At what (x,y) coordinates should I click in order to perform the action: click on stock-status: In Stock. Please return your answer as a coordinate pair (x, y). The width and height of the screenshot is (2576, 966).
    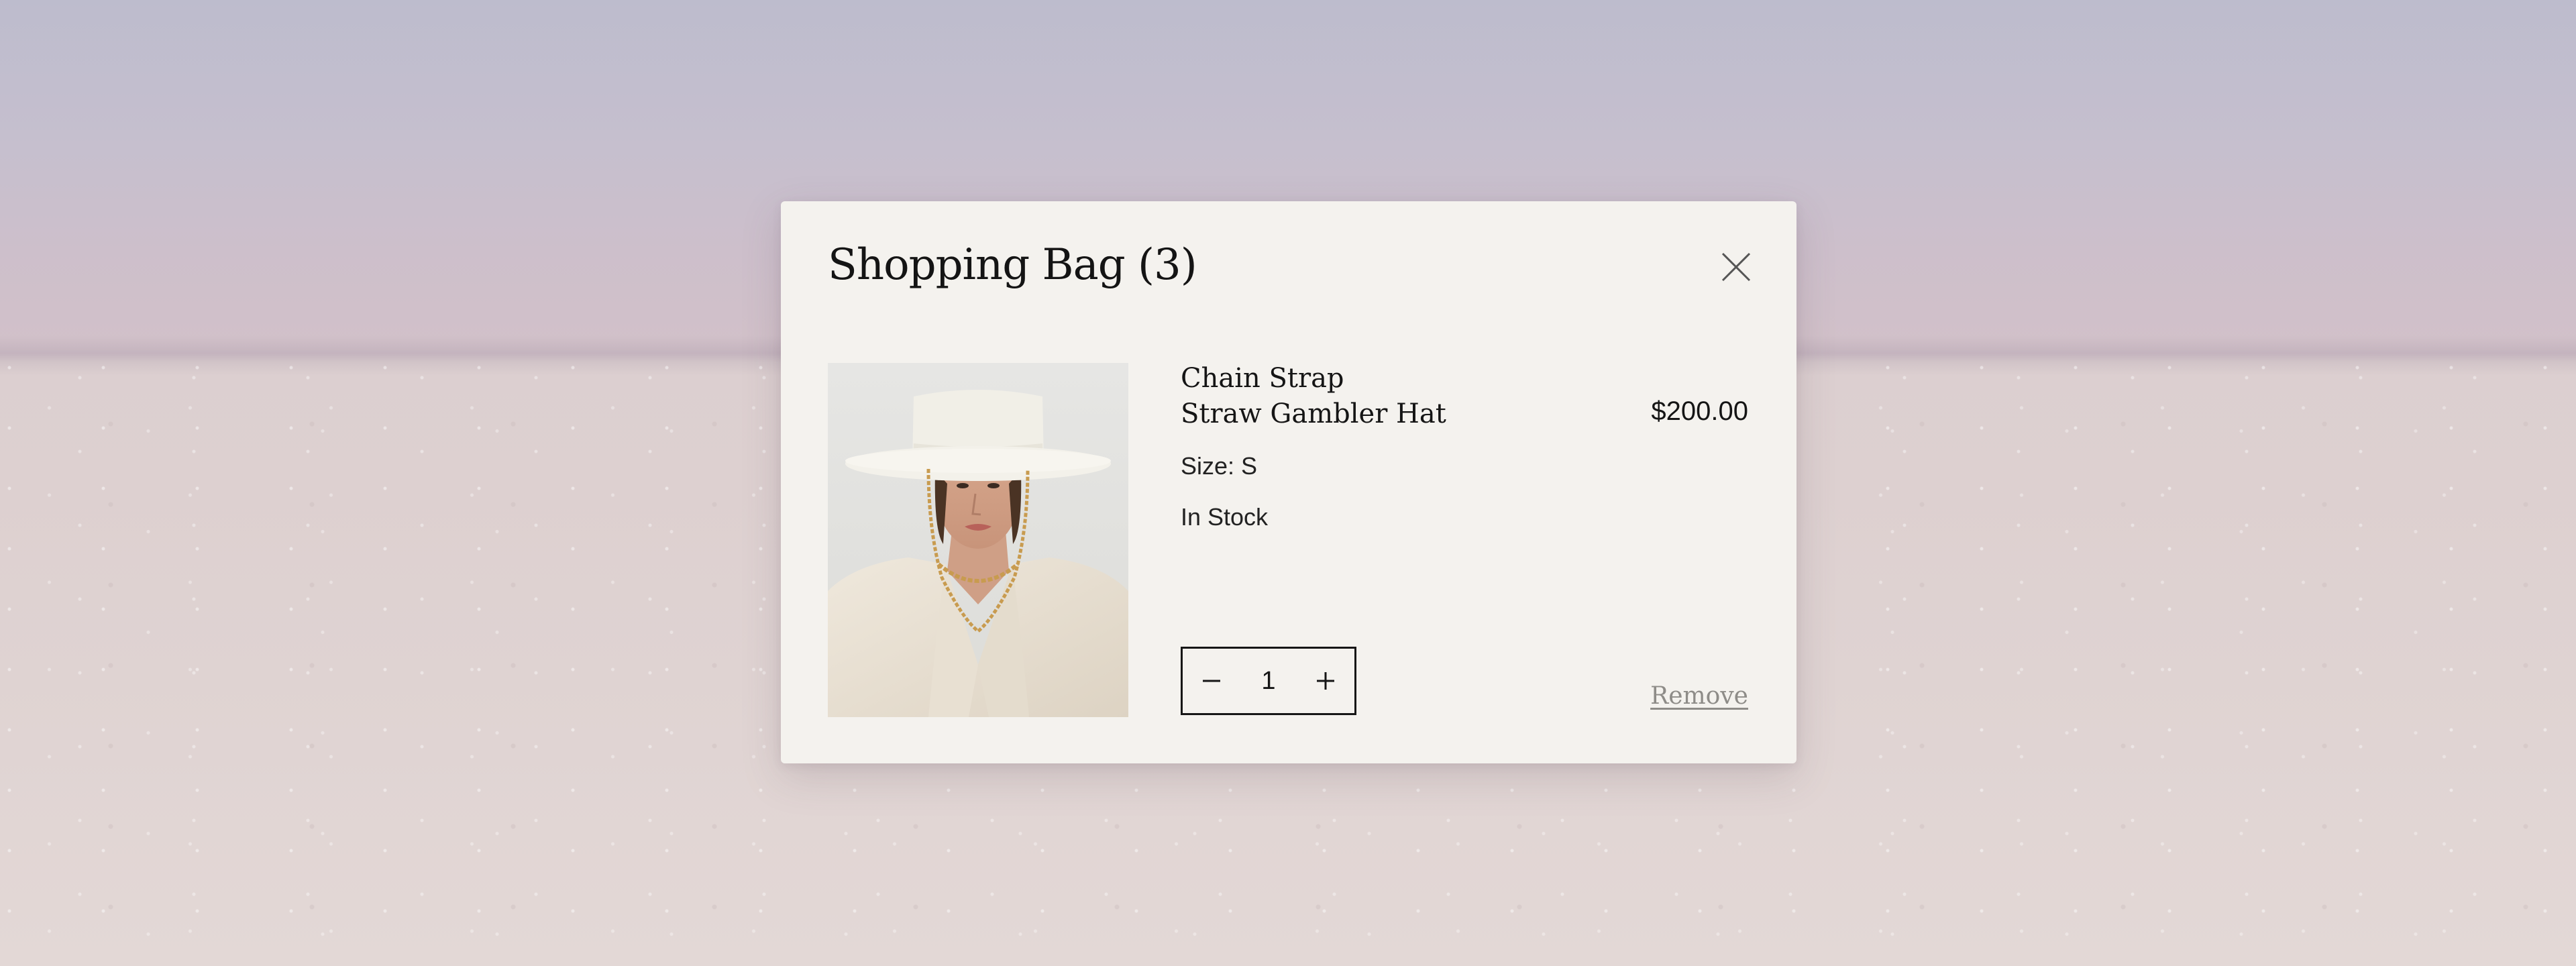
    Looking at the image, I should click on (1225, 517).